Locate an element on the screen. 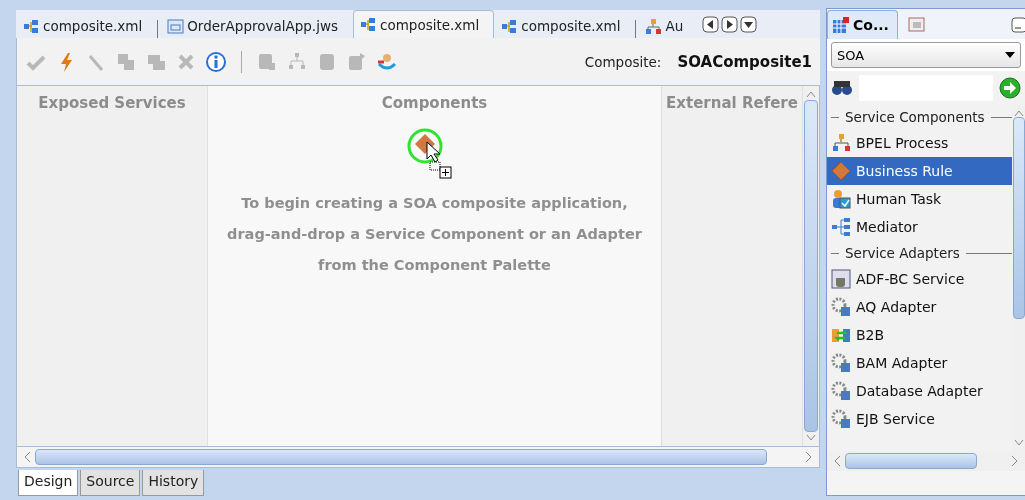 The height and width of the screenshot is (500, 1025). column-heading: External Refere is located at coordinates (732, 102).